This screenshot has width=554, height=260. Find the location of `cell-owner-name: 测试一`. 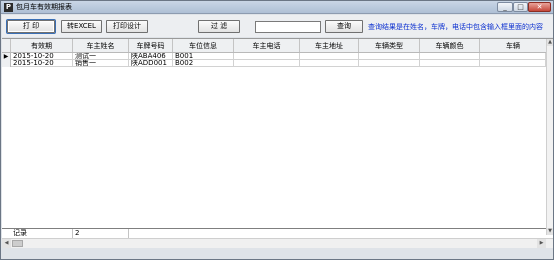

cell-owner-name: 测试一 is located at coordinates (101, 56).